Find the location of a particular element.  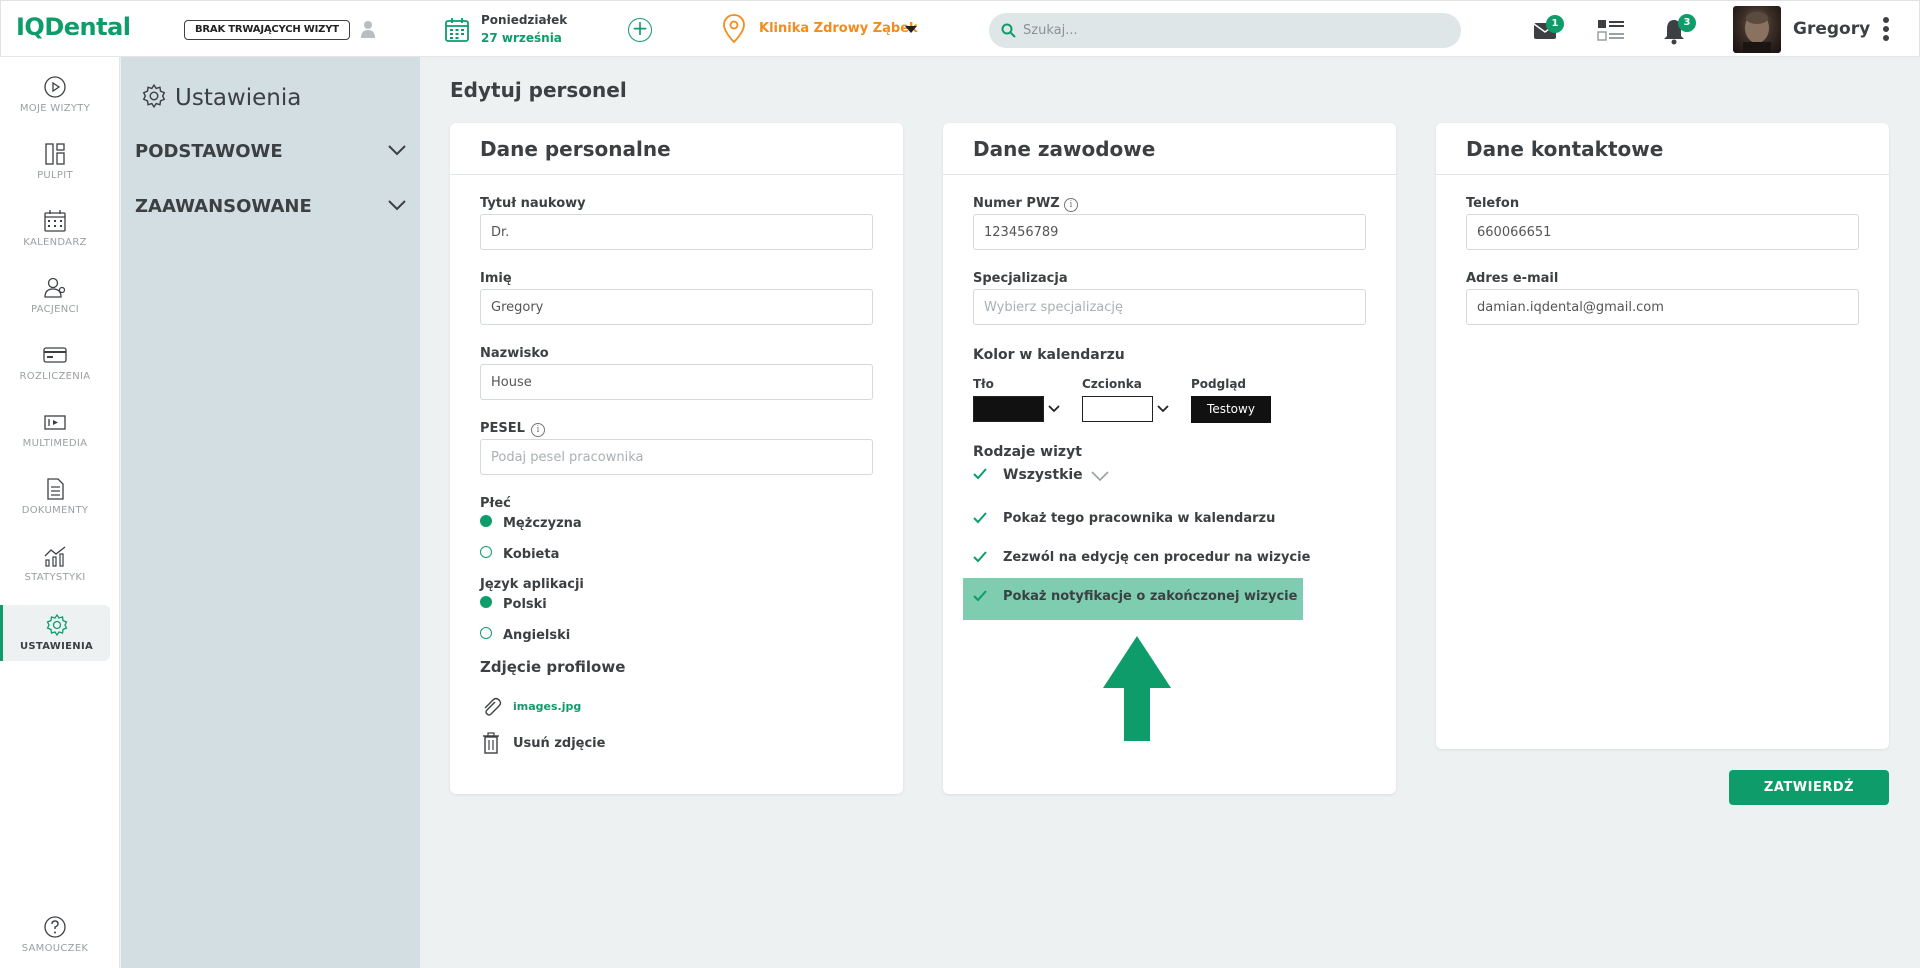

trash-icon is located at coordinates (491, 743).